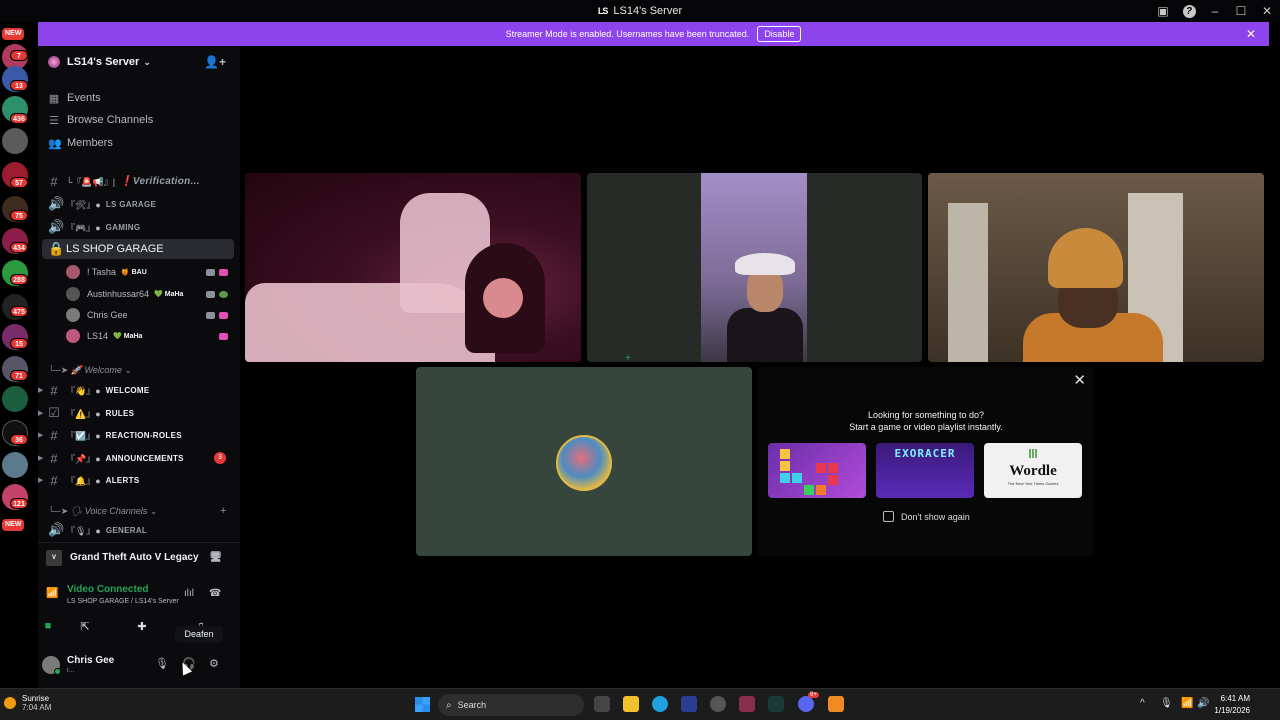 The height and width of the screenshot is (720, 1280). I want to click on signal-icon: 📶, so click(52, 593).